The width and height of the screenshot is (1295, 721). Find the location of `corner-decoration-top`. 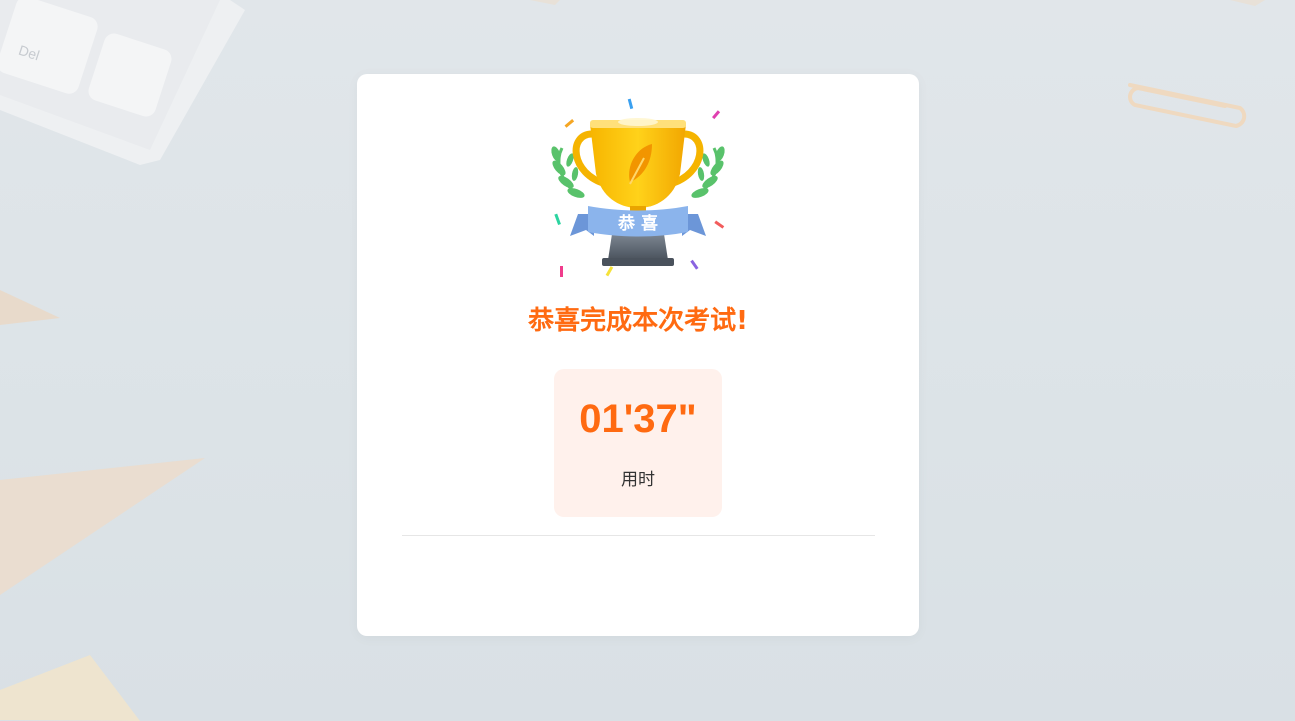

corner-decoration-top is located at coordinates (545, 2).